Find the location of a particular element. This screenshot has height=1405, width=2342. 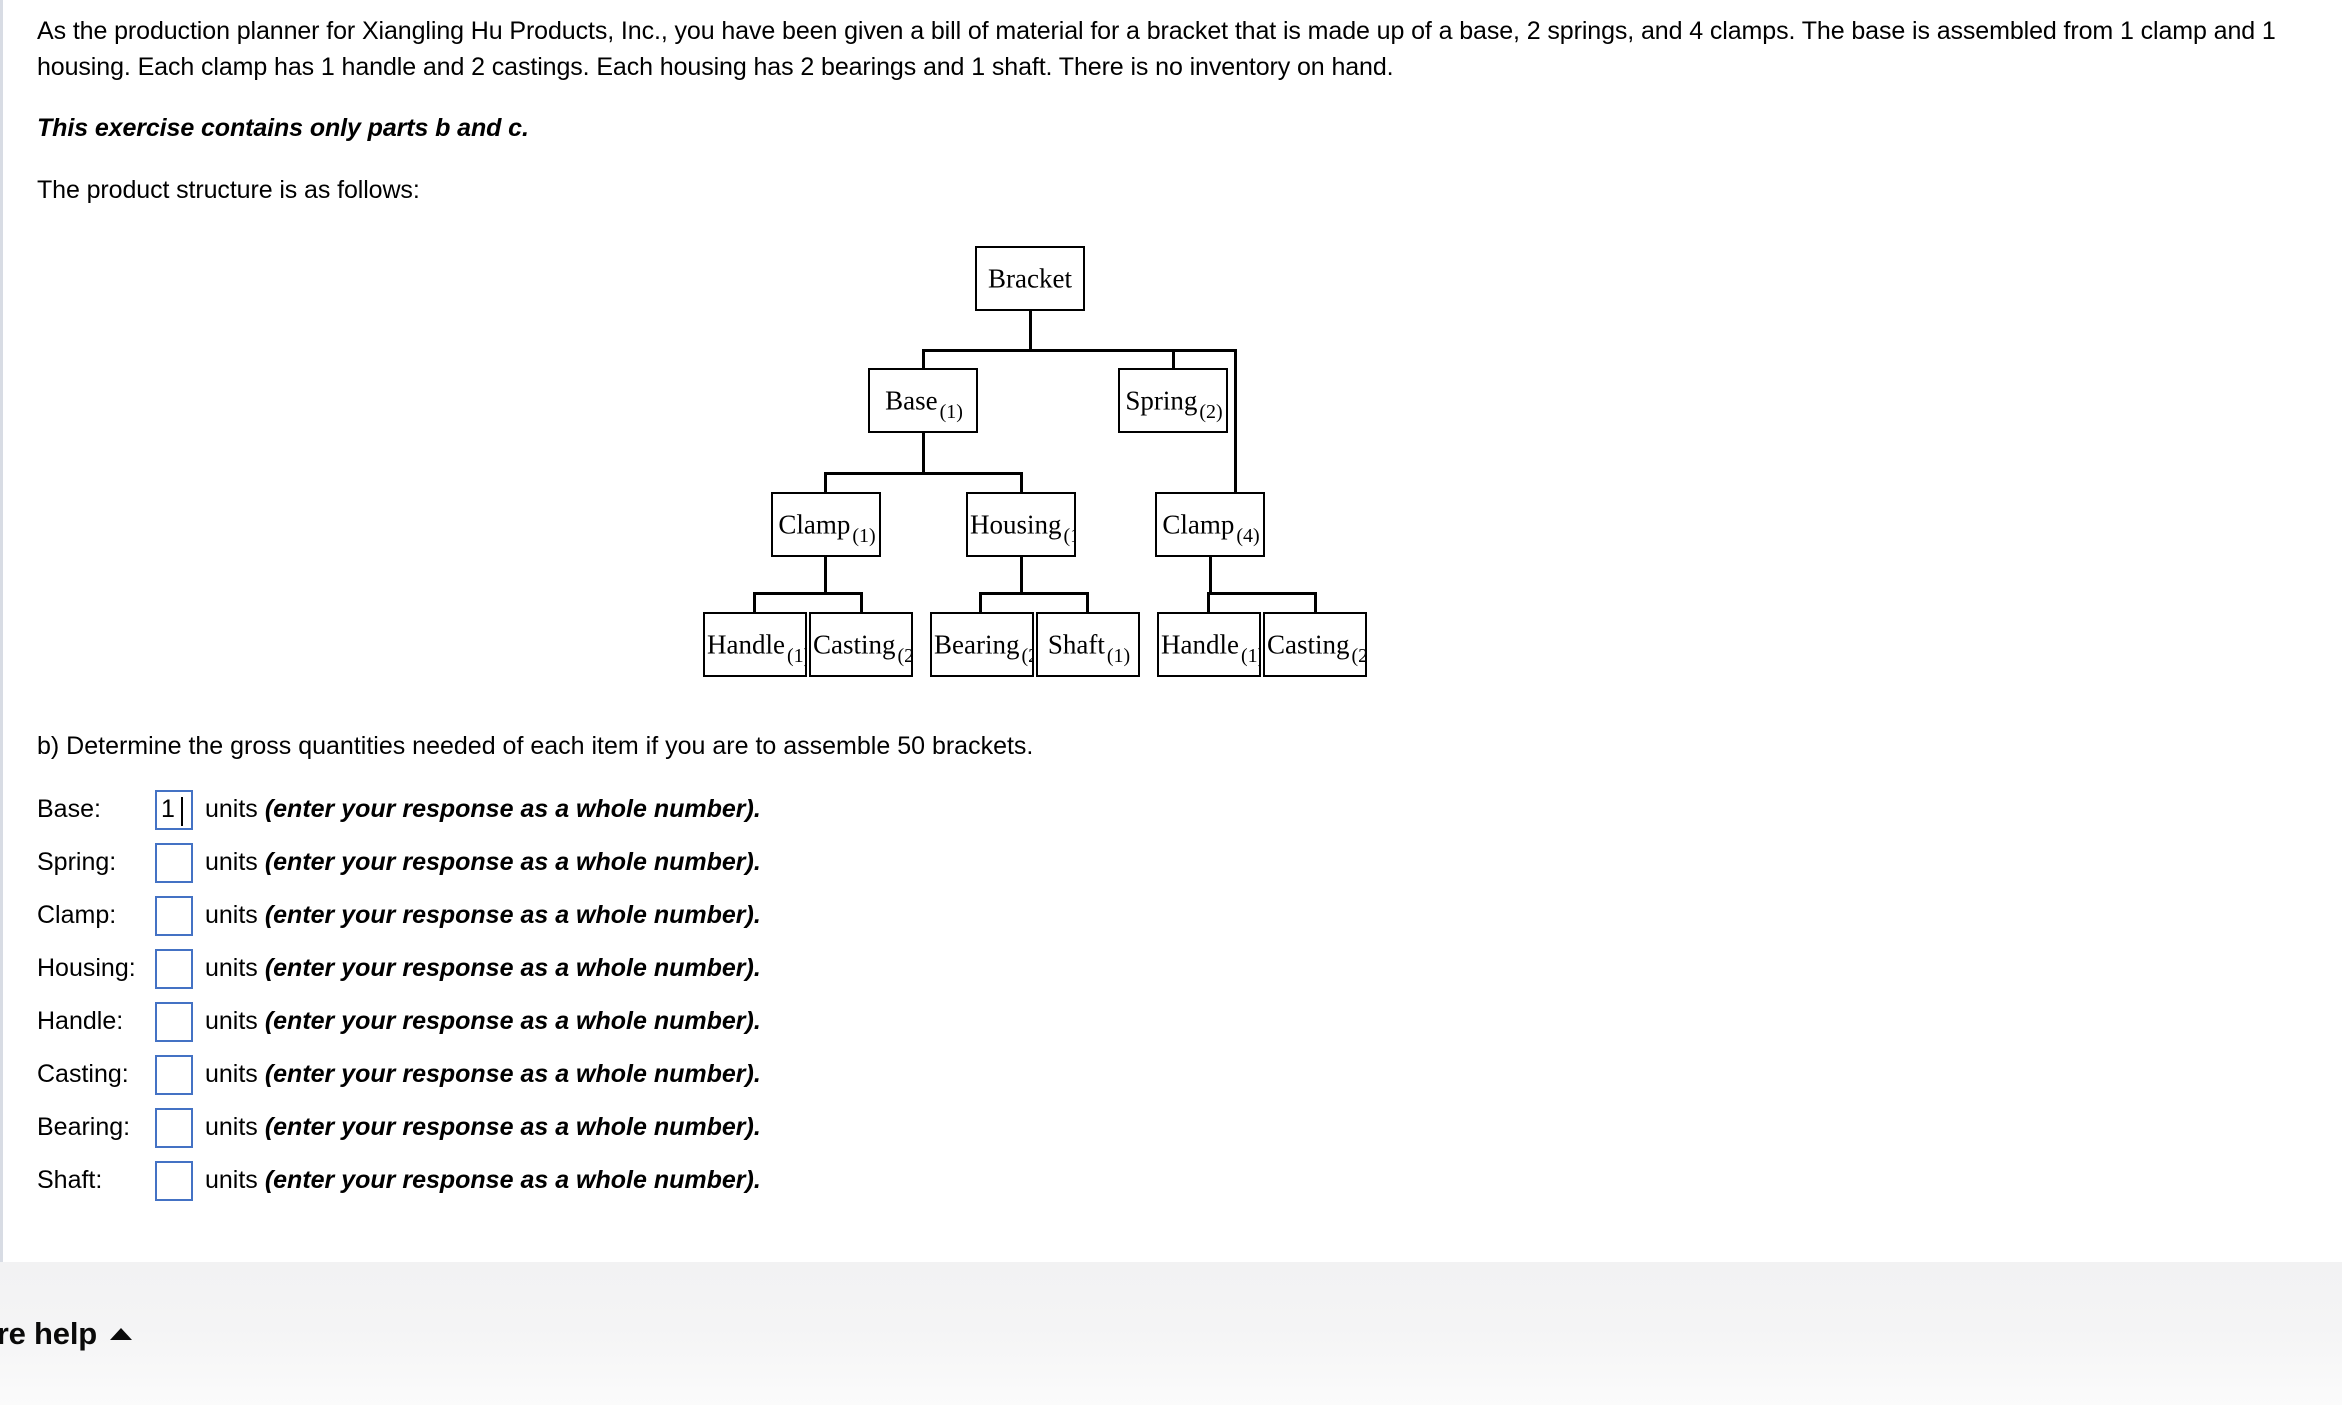

tree-node-casting1: Casting(2) is located at coordinates (861, 644).